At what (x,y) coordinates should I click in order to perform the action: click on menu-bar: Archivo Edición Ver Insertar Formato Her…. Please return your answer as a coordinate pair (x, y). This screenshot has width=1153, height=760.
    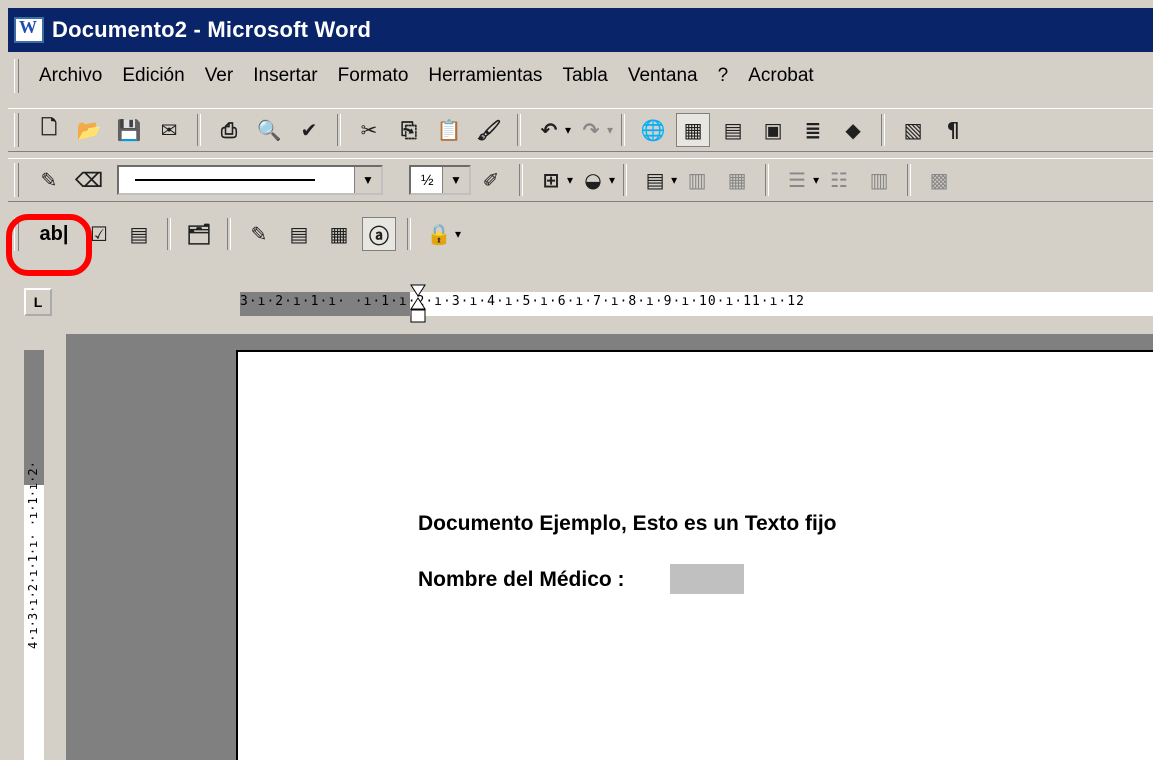
    Looking at the image, I should click on (580, 76).